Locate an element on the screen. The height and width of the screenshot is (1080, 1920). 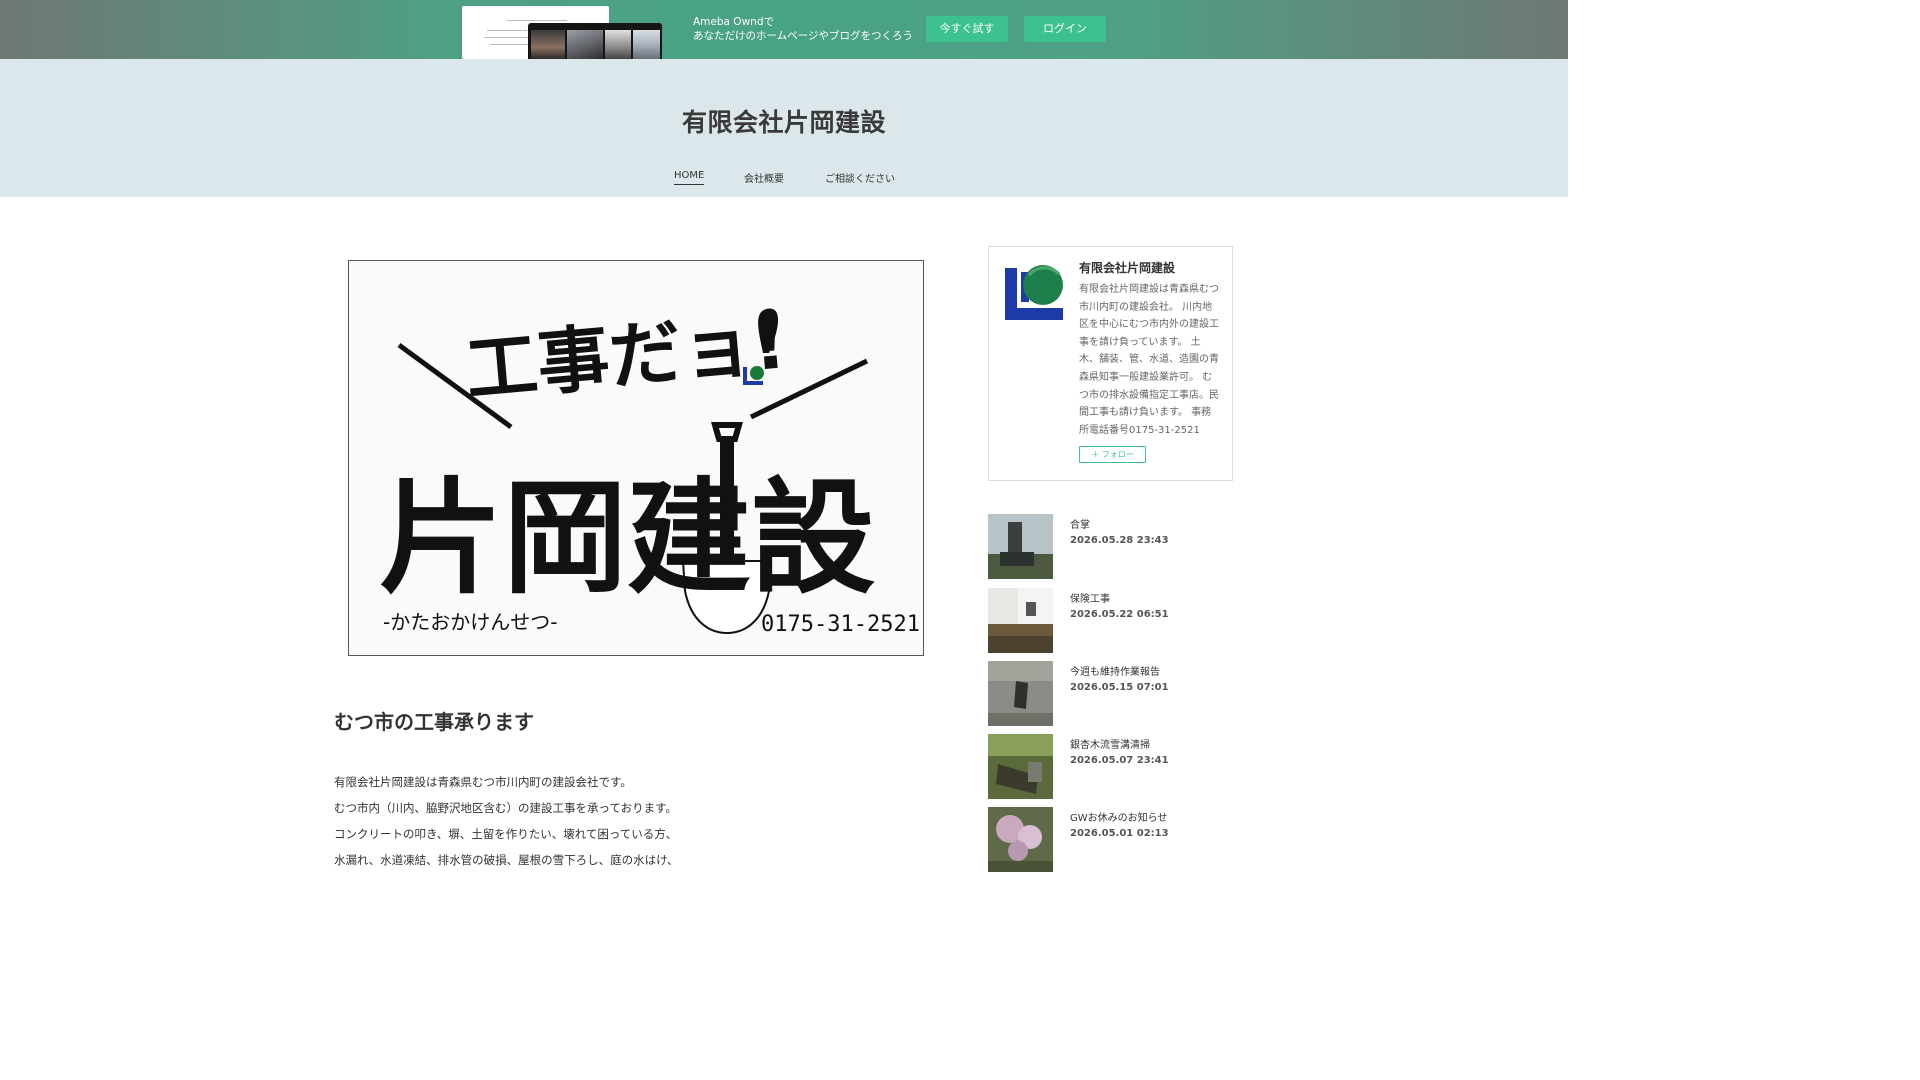
hero-line-2: 片岡建設 is located at coordinates (627, 539).